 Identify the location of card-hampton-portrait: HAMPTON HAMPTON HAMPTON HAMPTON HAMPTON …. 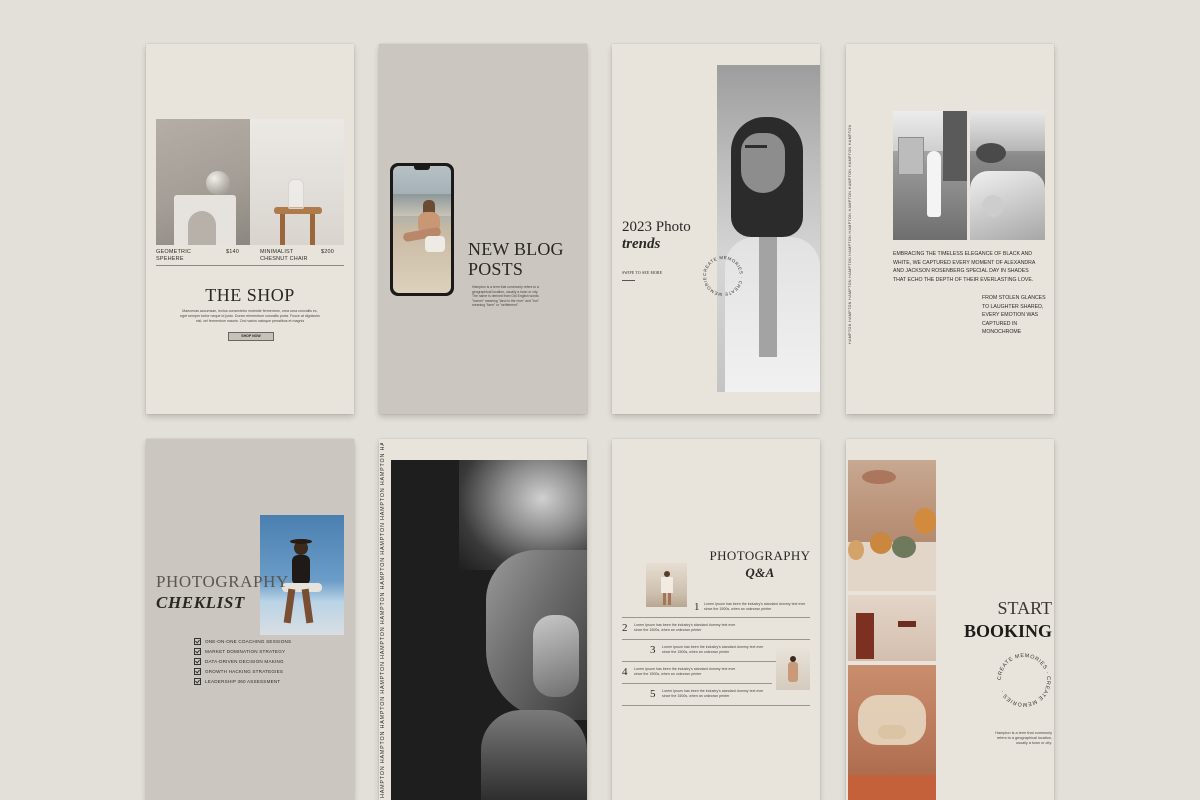
(483, 619).